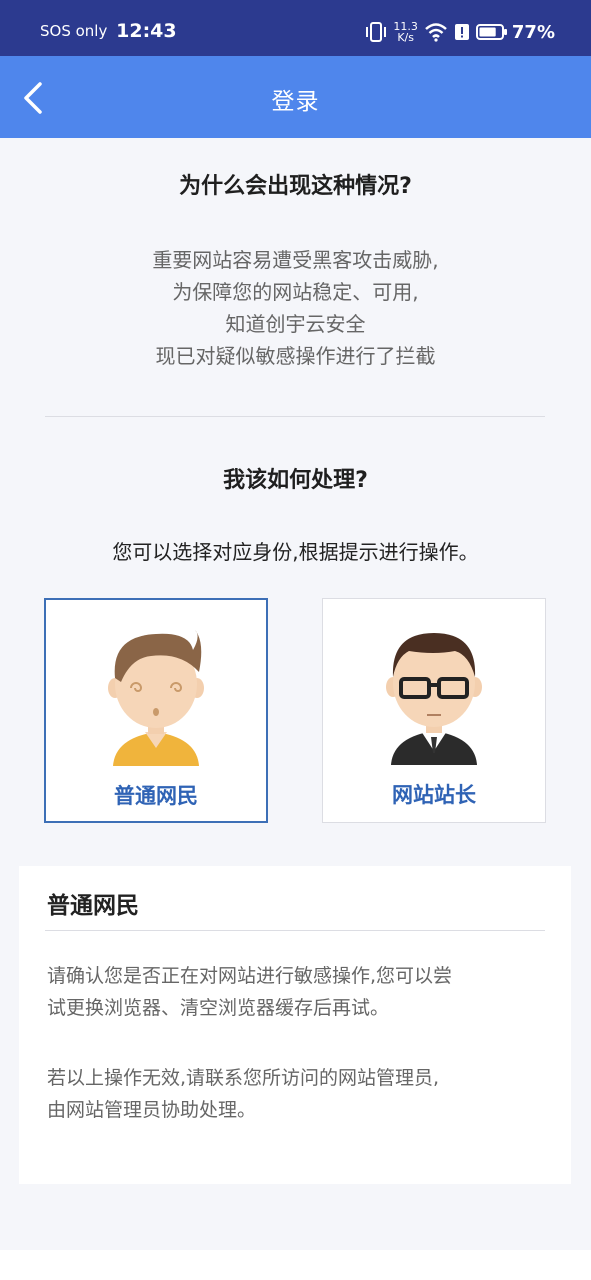 The image size is (591, 1280). What do you see at coordinates (295, 186) in the screenshot?
I see `why-heading: 为什么会出现这种情况?` at bounding box center [295, 186].